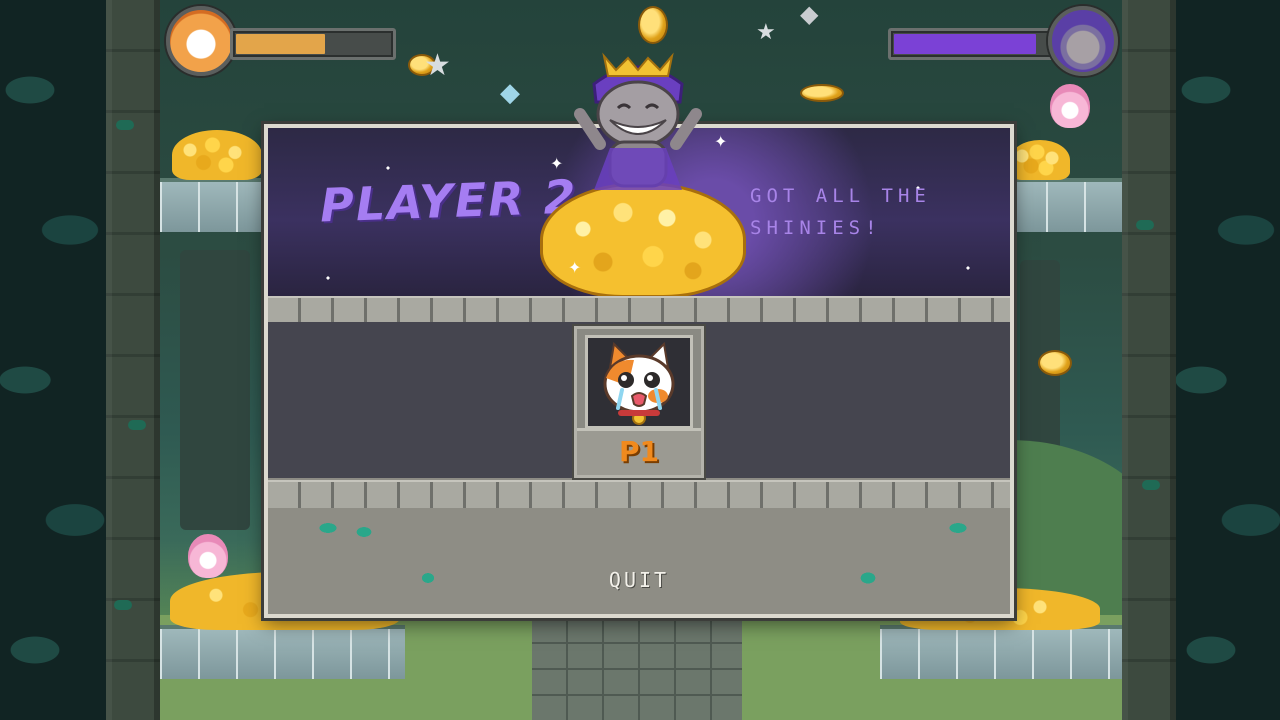 The image size is (1280, 720). Describe the element at coordinates (280, 44) in the screenshot. I see `player1-meter-fill` at that location.